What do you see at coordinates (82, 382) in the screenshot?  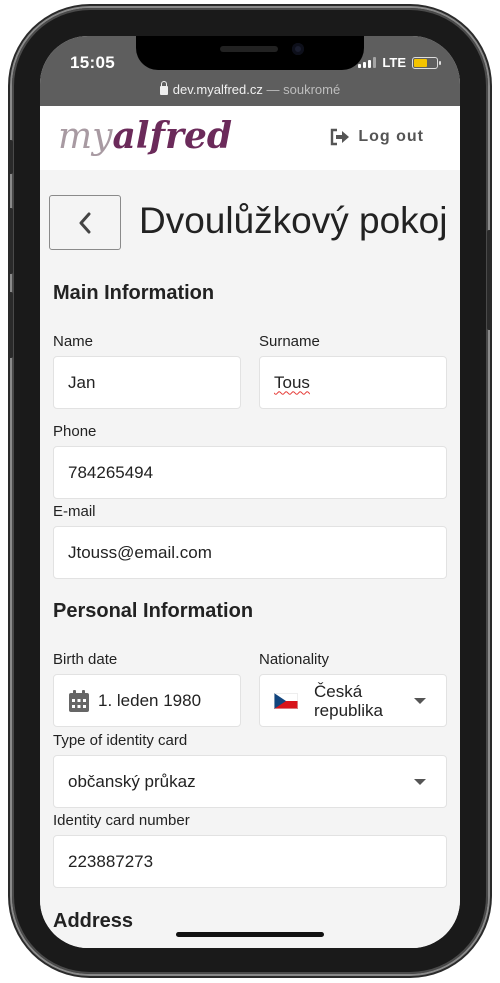 I see `name-value: Jan` at bounding box center [82, 382].